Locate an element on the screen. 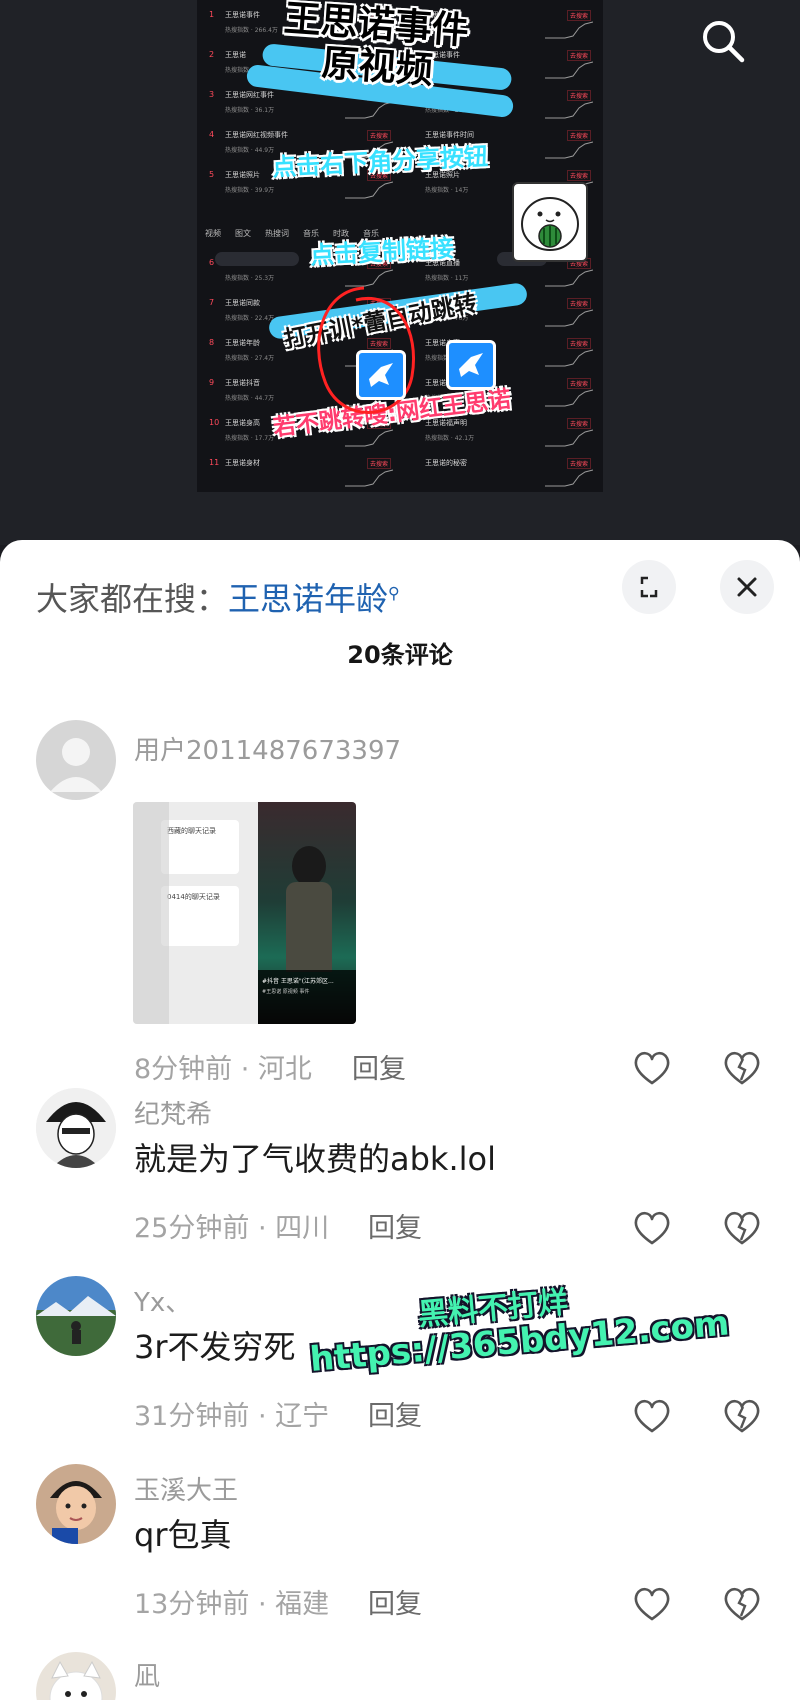 This screenshot has height=1700, width=800. video-still: #抖音 王思诺"(江苏郊区... #王思诺 原视频 事件 is located at coordinates (307, 913).